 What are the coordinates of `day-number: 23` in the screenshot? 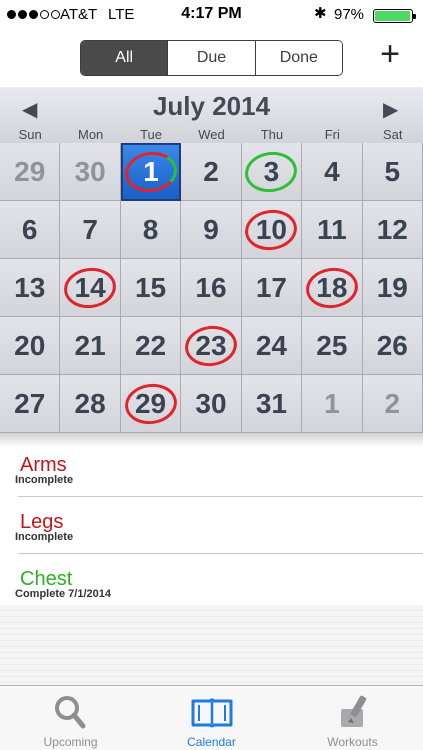 It's located at (211, 345).